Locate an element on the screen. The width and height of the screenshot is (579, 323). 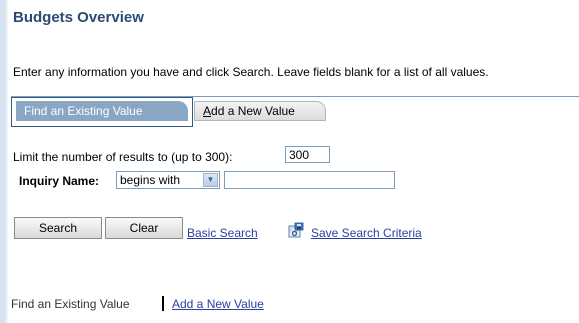
save-search-icon is located at coordinates (296, 230).